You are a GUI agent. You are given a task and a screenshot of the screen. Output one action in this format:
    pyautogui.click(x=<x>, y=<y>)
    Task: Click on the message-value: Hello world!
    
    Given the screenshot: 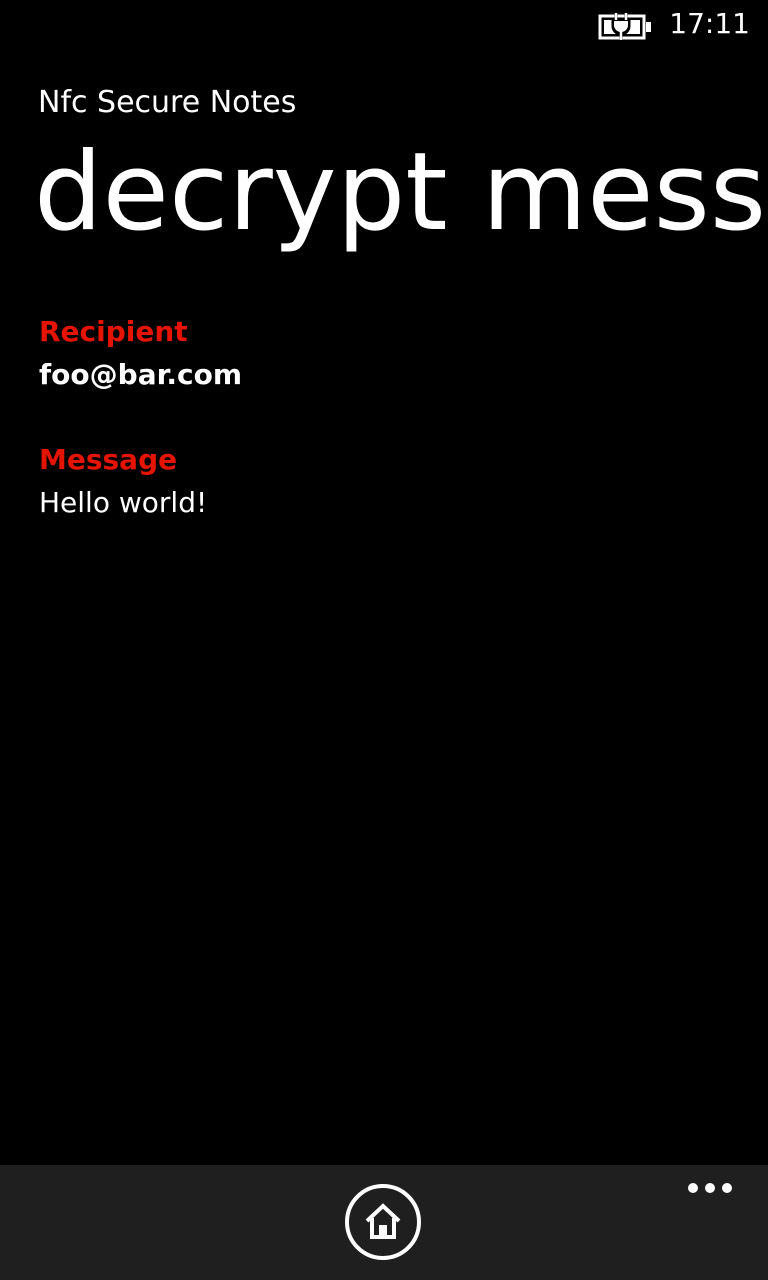 What is the action you would take?
    pyautogui.click(x=123, y=502)
    